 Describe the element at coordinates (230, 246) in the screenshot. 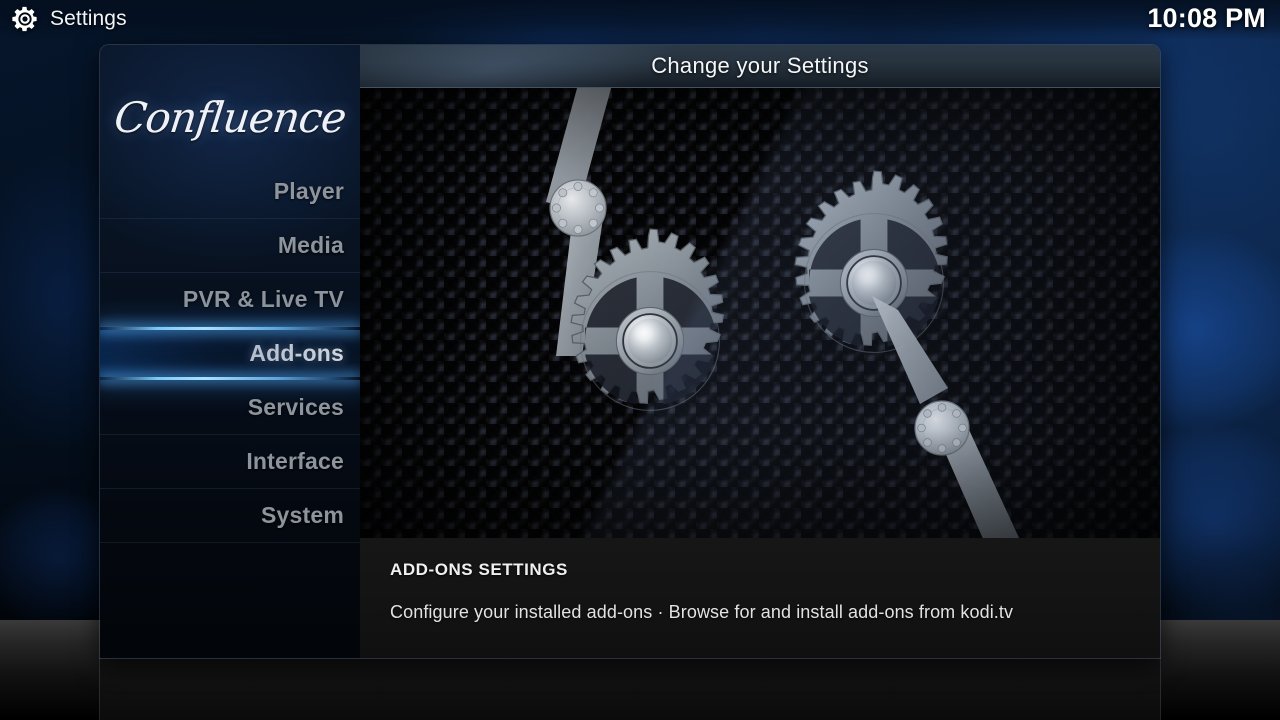

I see `sidebar-item-media: Media` at that location.